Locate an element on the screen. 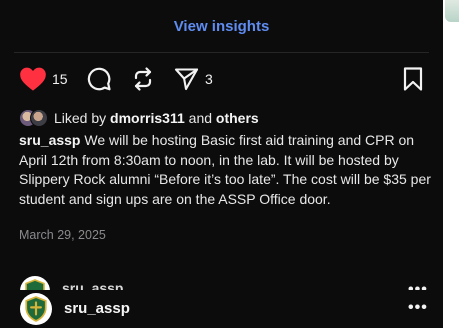  like-button: 15 is located at coordinates (43, 79).